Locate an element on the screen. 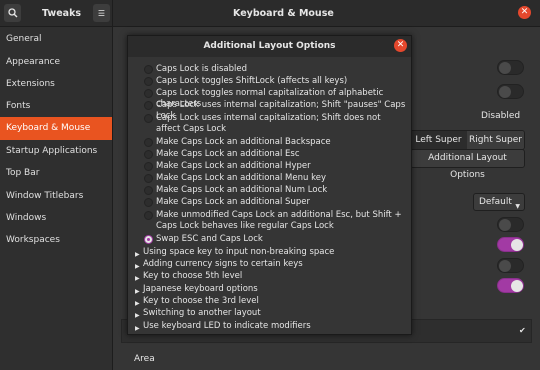 The height and width of the screenshot is (370, 540). dropdown-value: Default is located at coordinates (495, 202).